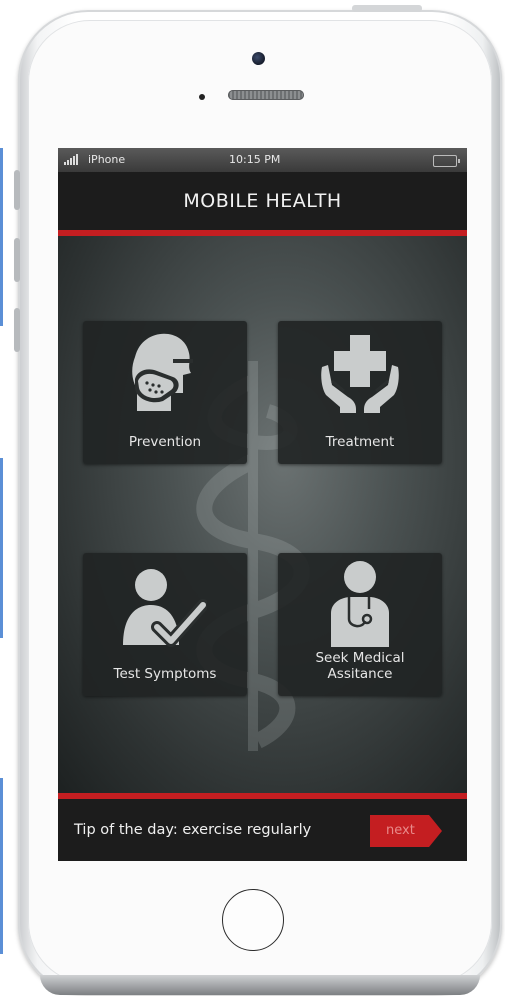 The width and height of the screenshot is (505, 996). Describe the element at coordinates (162, 372) in the screenshot. I see `mask-person-icon` at that location.